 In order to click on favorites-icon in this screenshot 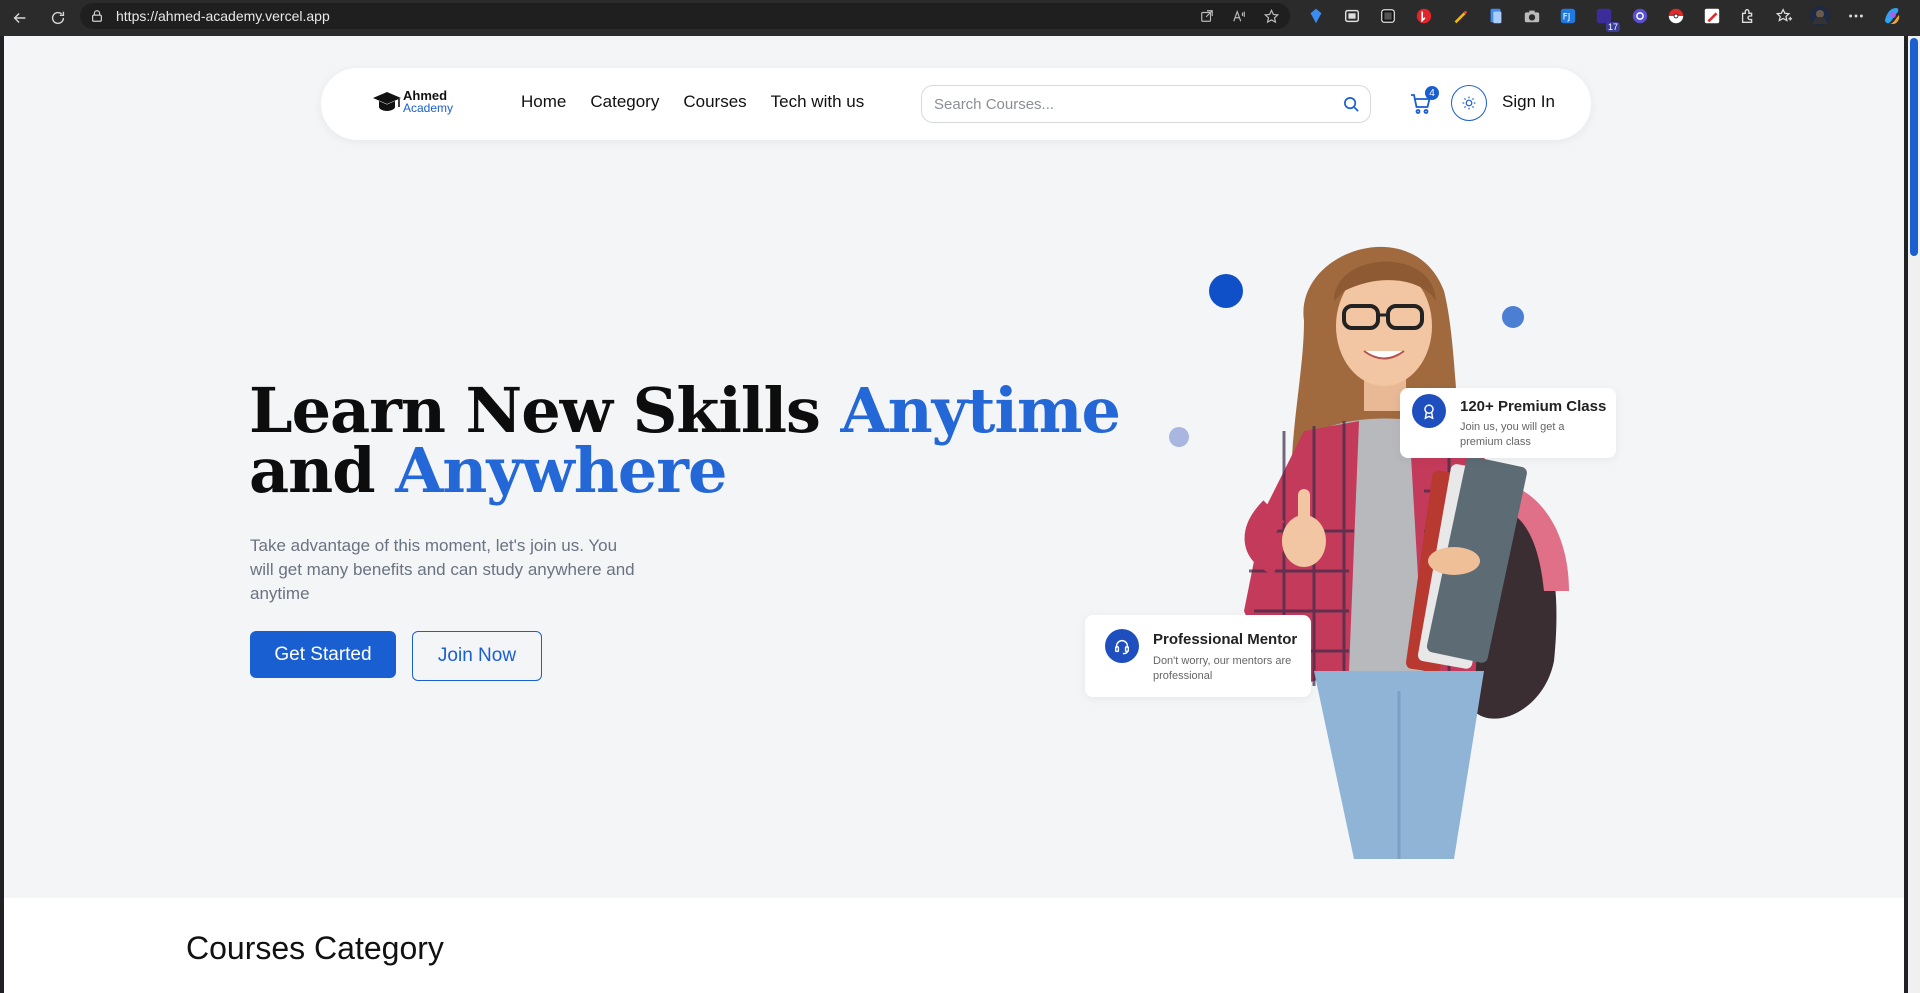, I will do `click(1784, 16)`.